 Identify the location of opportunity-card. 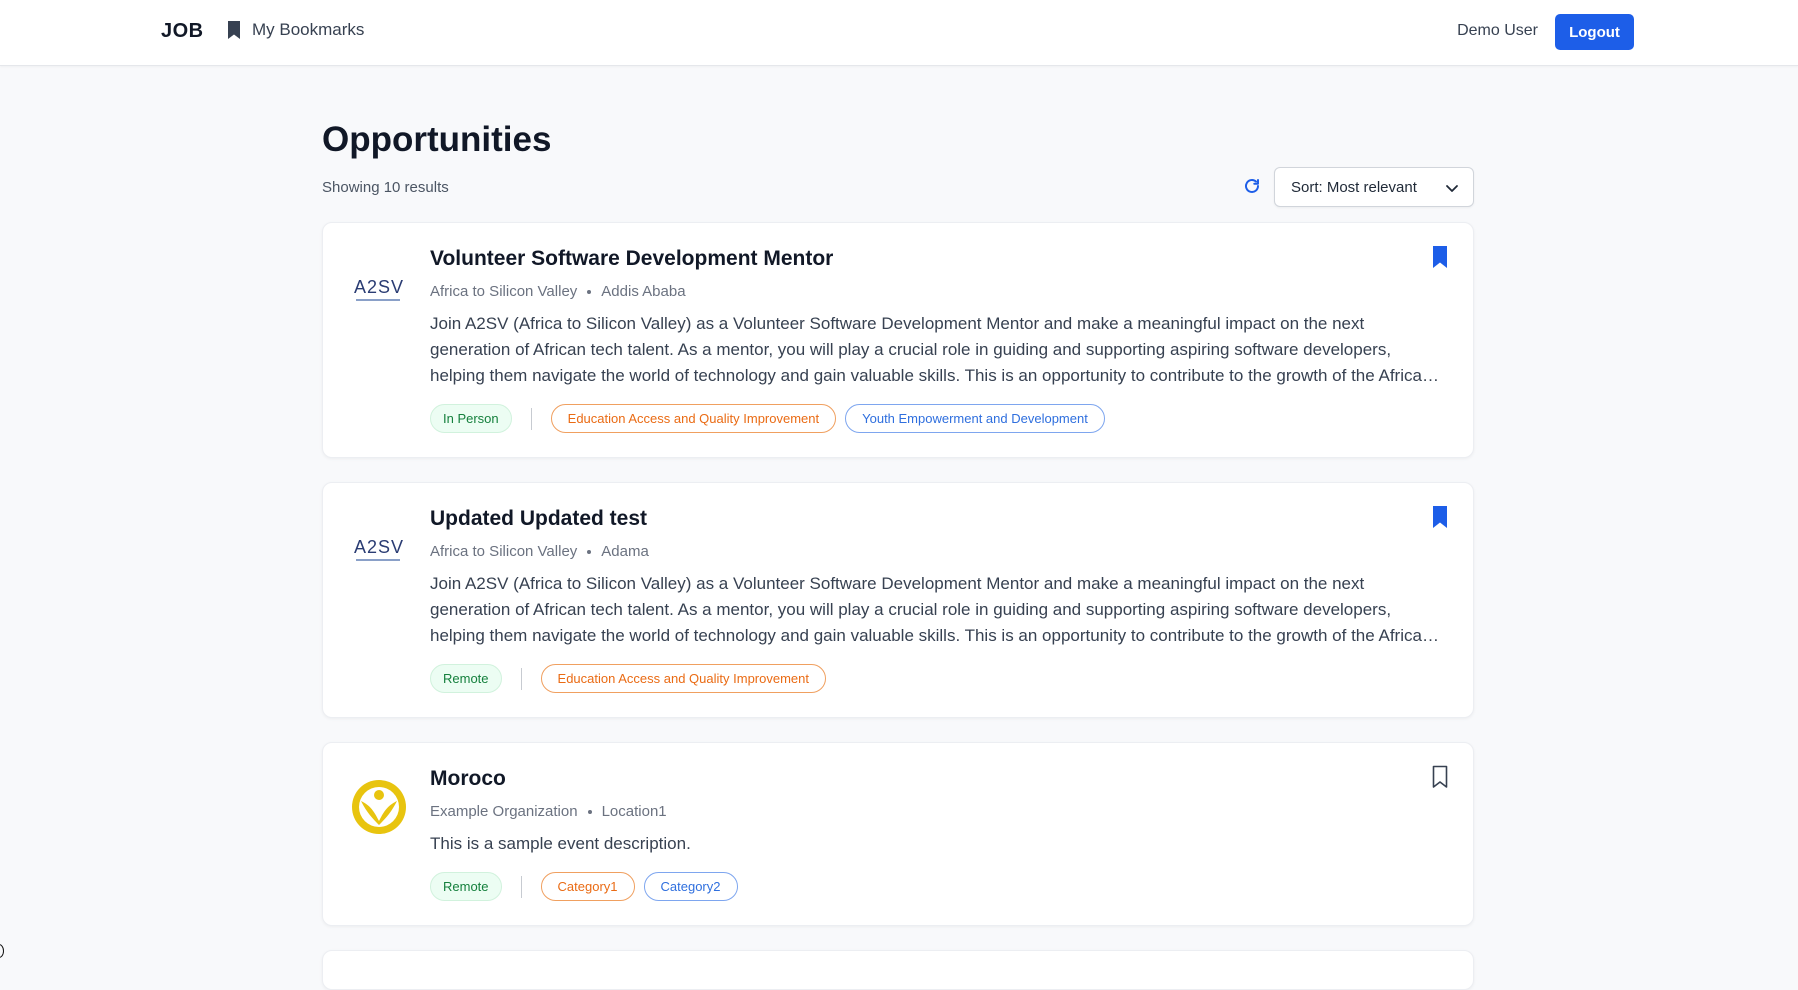
(898, 970).